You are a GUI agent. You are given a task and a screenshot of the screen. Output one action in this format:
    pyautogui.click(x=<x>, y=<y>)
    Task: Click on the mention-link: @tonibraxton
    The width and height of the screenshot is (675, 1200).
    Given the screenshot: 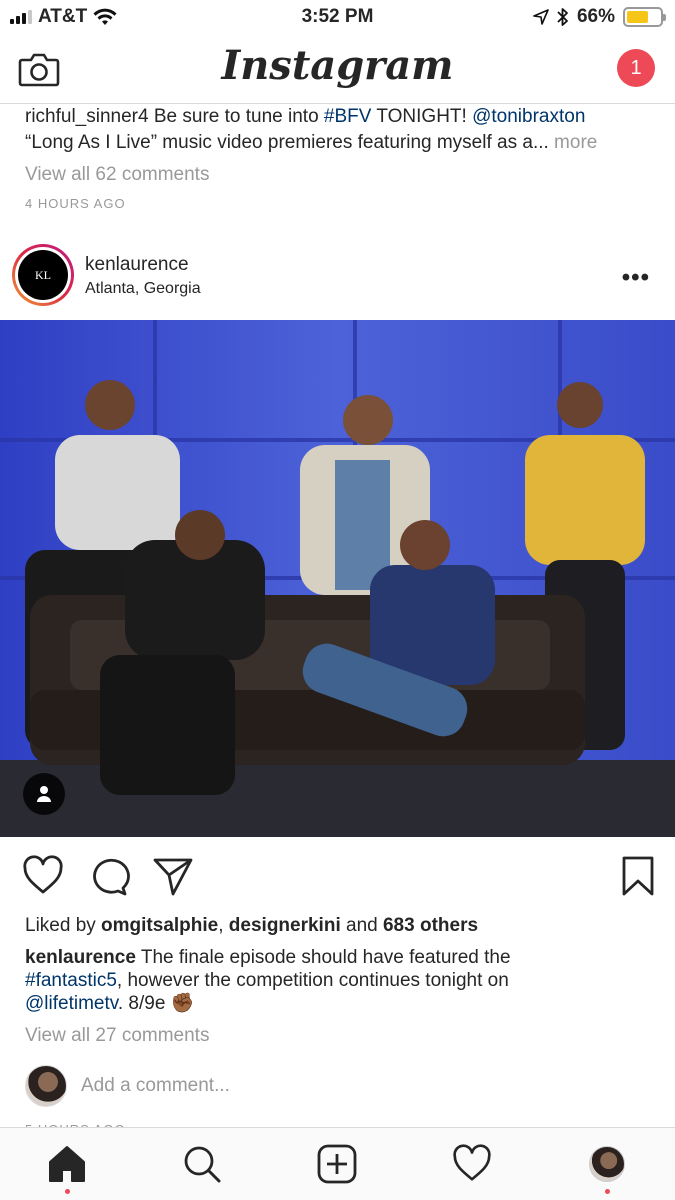 What is the action you would take?
    pyautogui.click(x=528, y=116)
    